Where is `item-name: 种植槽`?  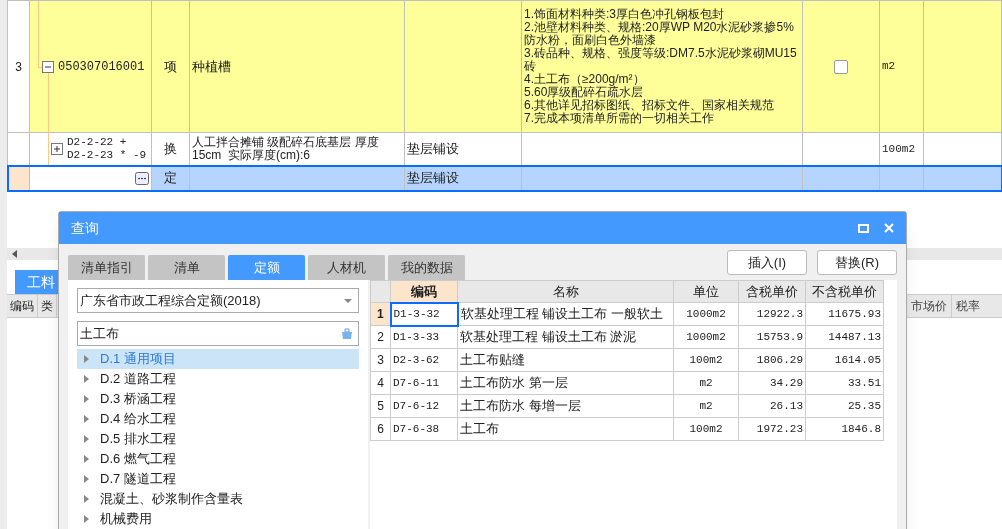
item-name: 种植槽 is located at coordinates (297, 66).